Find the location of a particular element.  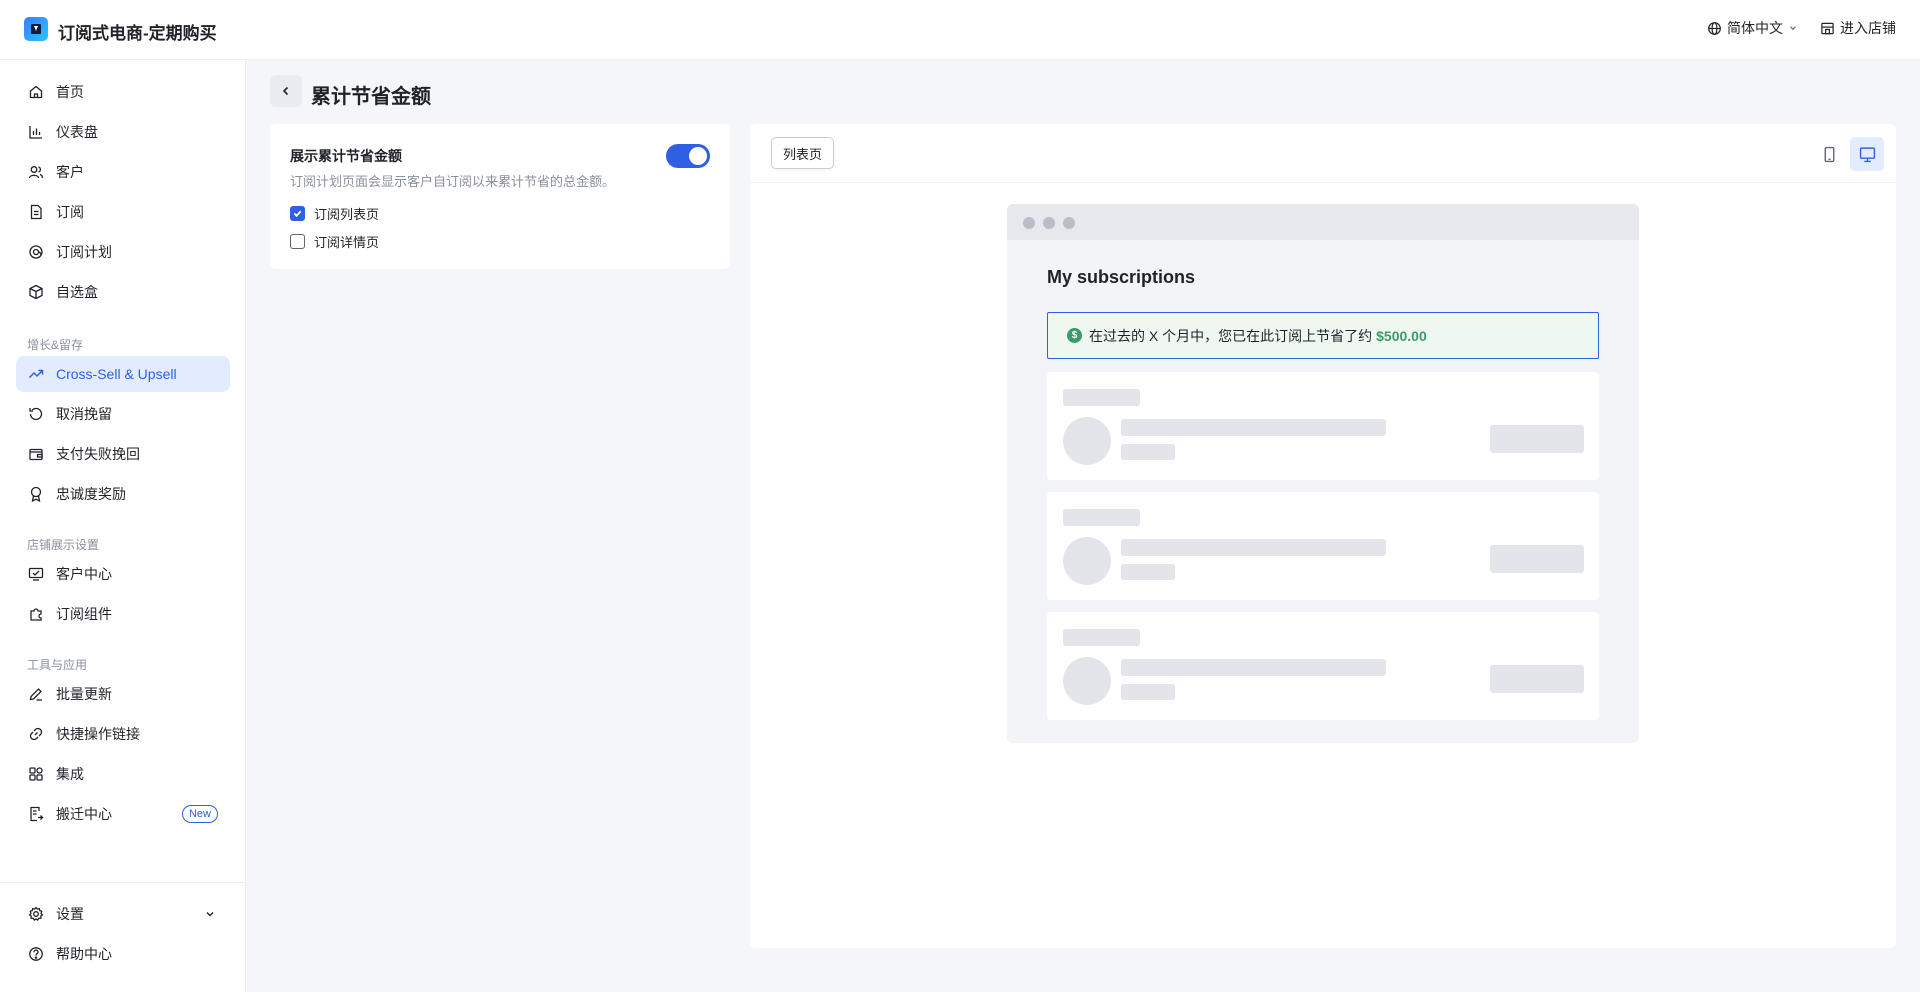

chevron-down-icon is located at coordinates (1793, 28).